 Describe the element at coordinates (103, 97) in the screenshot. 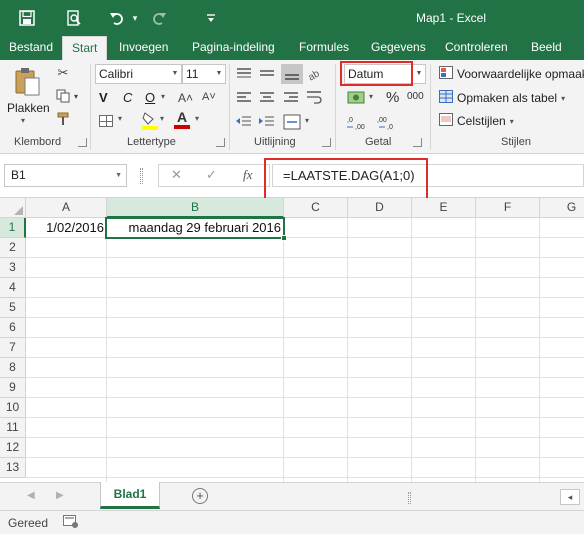

I see `bold-button: V` at that location.